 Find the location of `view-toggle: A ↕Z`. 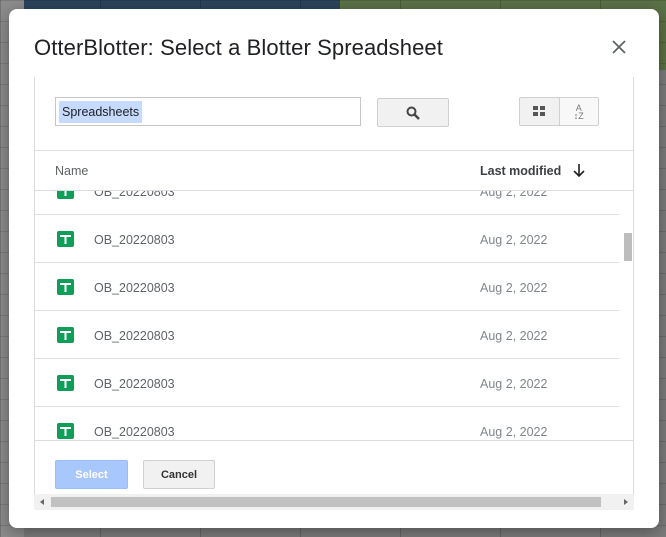

view-toggle: A ↕Z is located at coordinates (559, 111).